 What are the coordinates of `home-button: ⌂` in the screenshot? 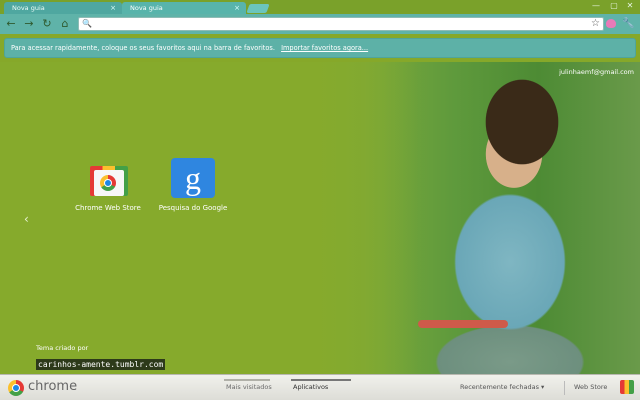 It's located at (65, 24).